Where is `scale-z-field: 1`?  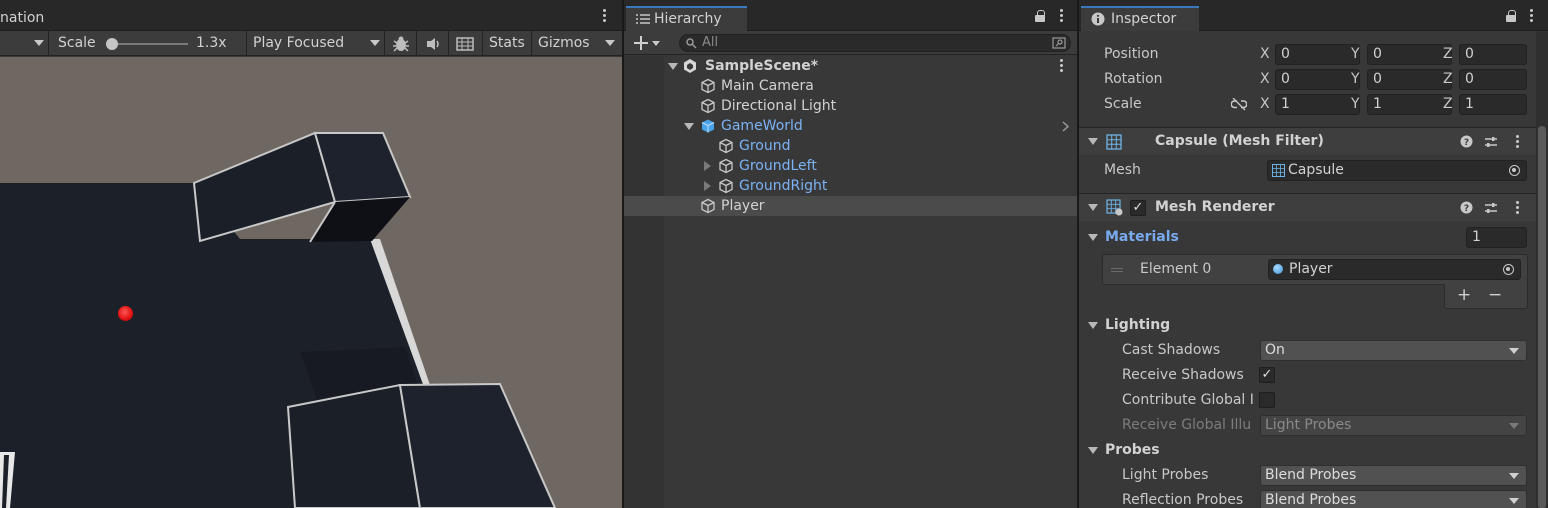
scale-z-field: 1 is located at coordinates (1493, 104).